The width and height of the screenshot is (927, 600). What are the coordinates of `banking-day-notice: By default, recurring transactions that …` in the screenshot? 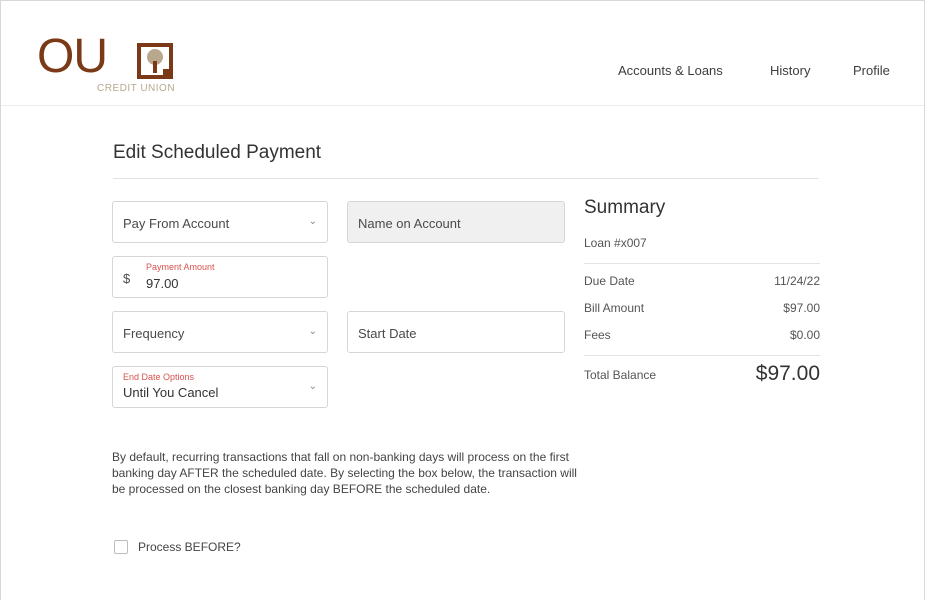 It's located at (344, 473).